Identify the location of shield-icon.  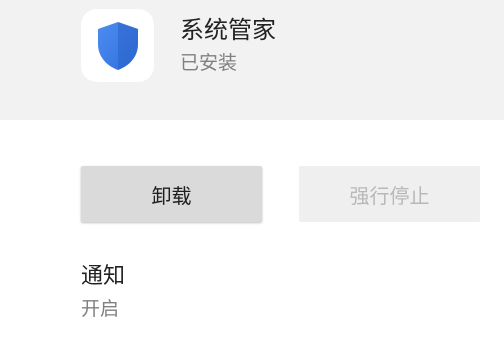
(117, 45).